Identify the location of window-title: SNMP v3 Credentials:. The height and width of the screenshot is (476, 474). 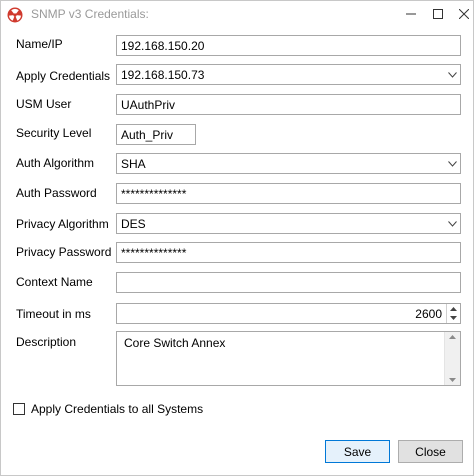
(90, 14).